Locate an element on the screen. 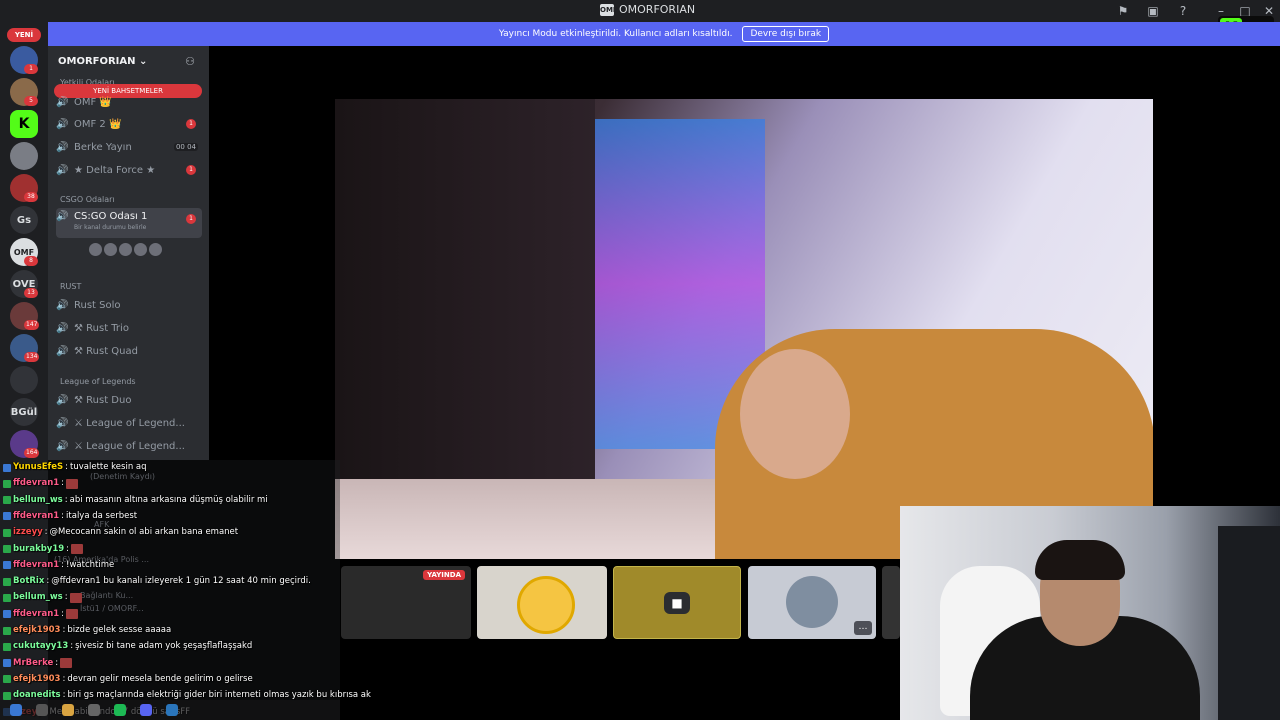  user-limit: 00 04 is located at coordinates (185, 147).